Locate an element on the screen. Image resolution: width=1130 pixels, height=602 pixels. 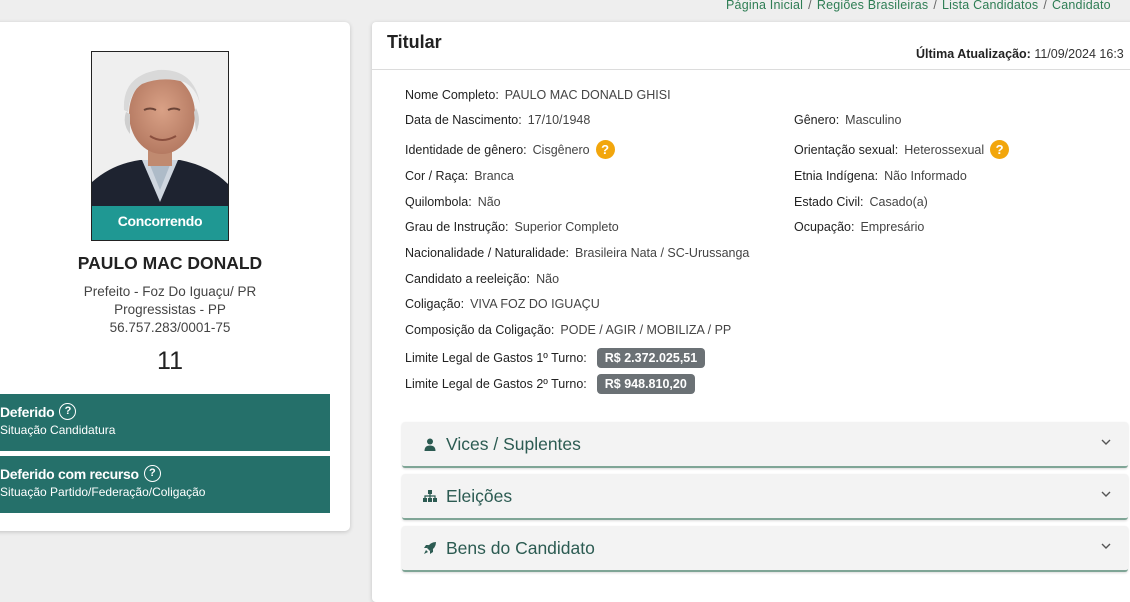
field-value: PAULO MAC DONALD GHISI is located at coordinates (587, 95).